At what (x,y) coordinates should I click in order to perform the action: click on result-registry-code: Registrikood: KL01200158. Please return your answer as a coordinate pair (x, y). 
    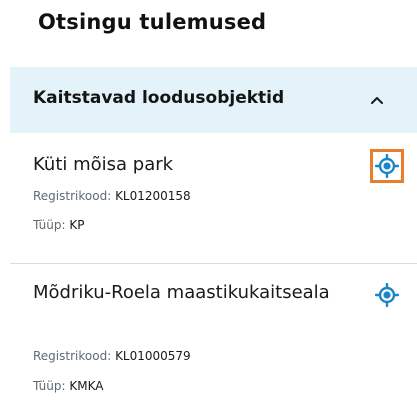
    Looking at the image, I should click on (112, 196).